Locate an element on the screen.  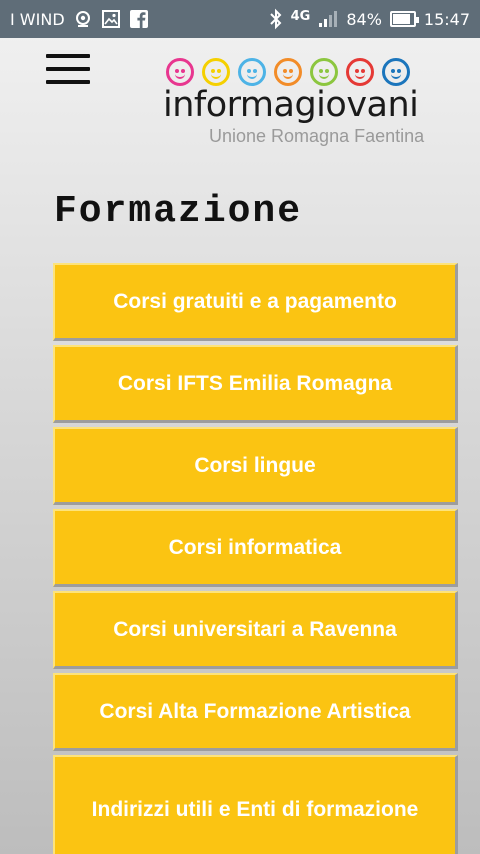
menu-line-middle is located at coordinates (68, 69).